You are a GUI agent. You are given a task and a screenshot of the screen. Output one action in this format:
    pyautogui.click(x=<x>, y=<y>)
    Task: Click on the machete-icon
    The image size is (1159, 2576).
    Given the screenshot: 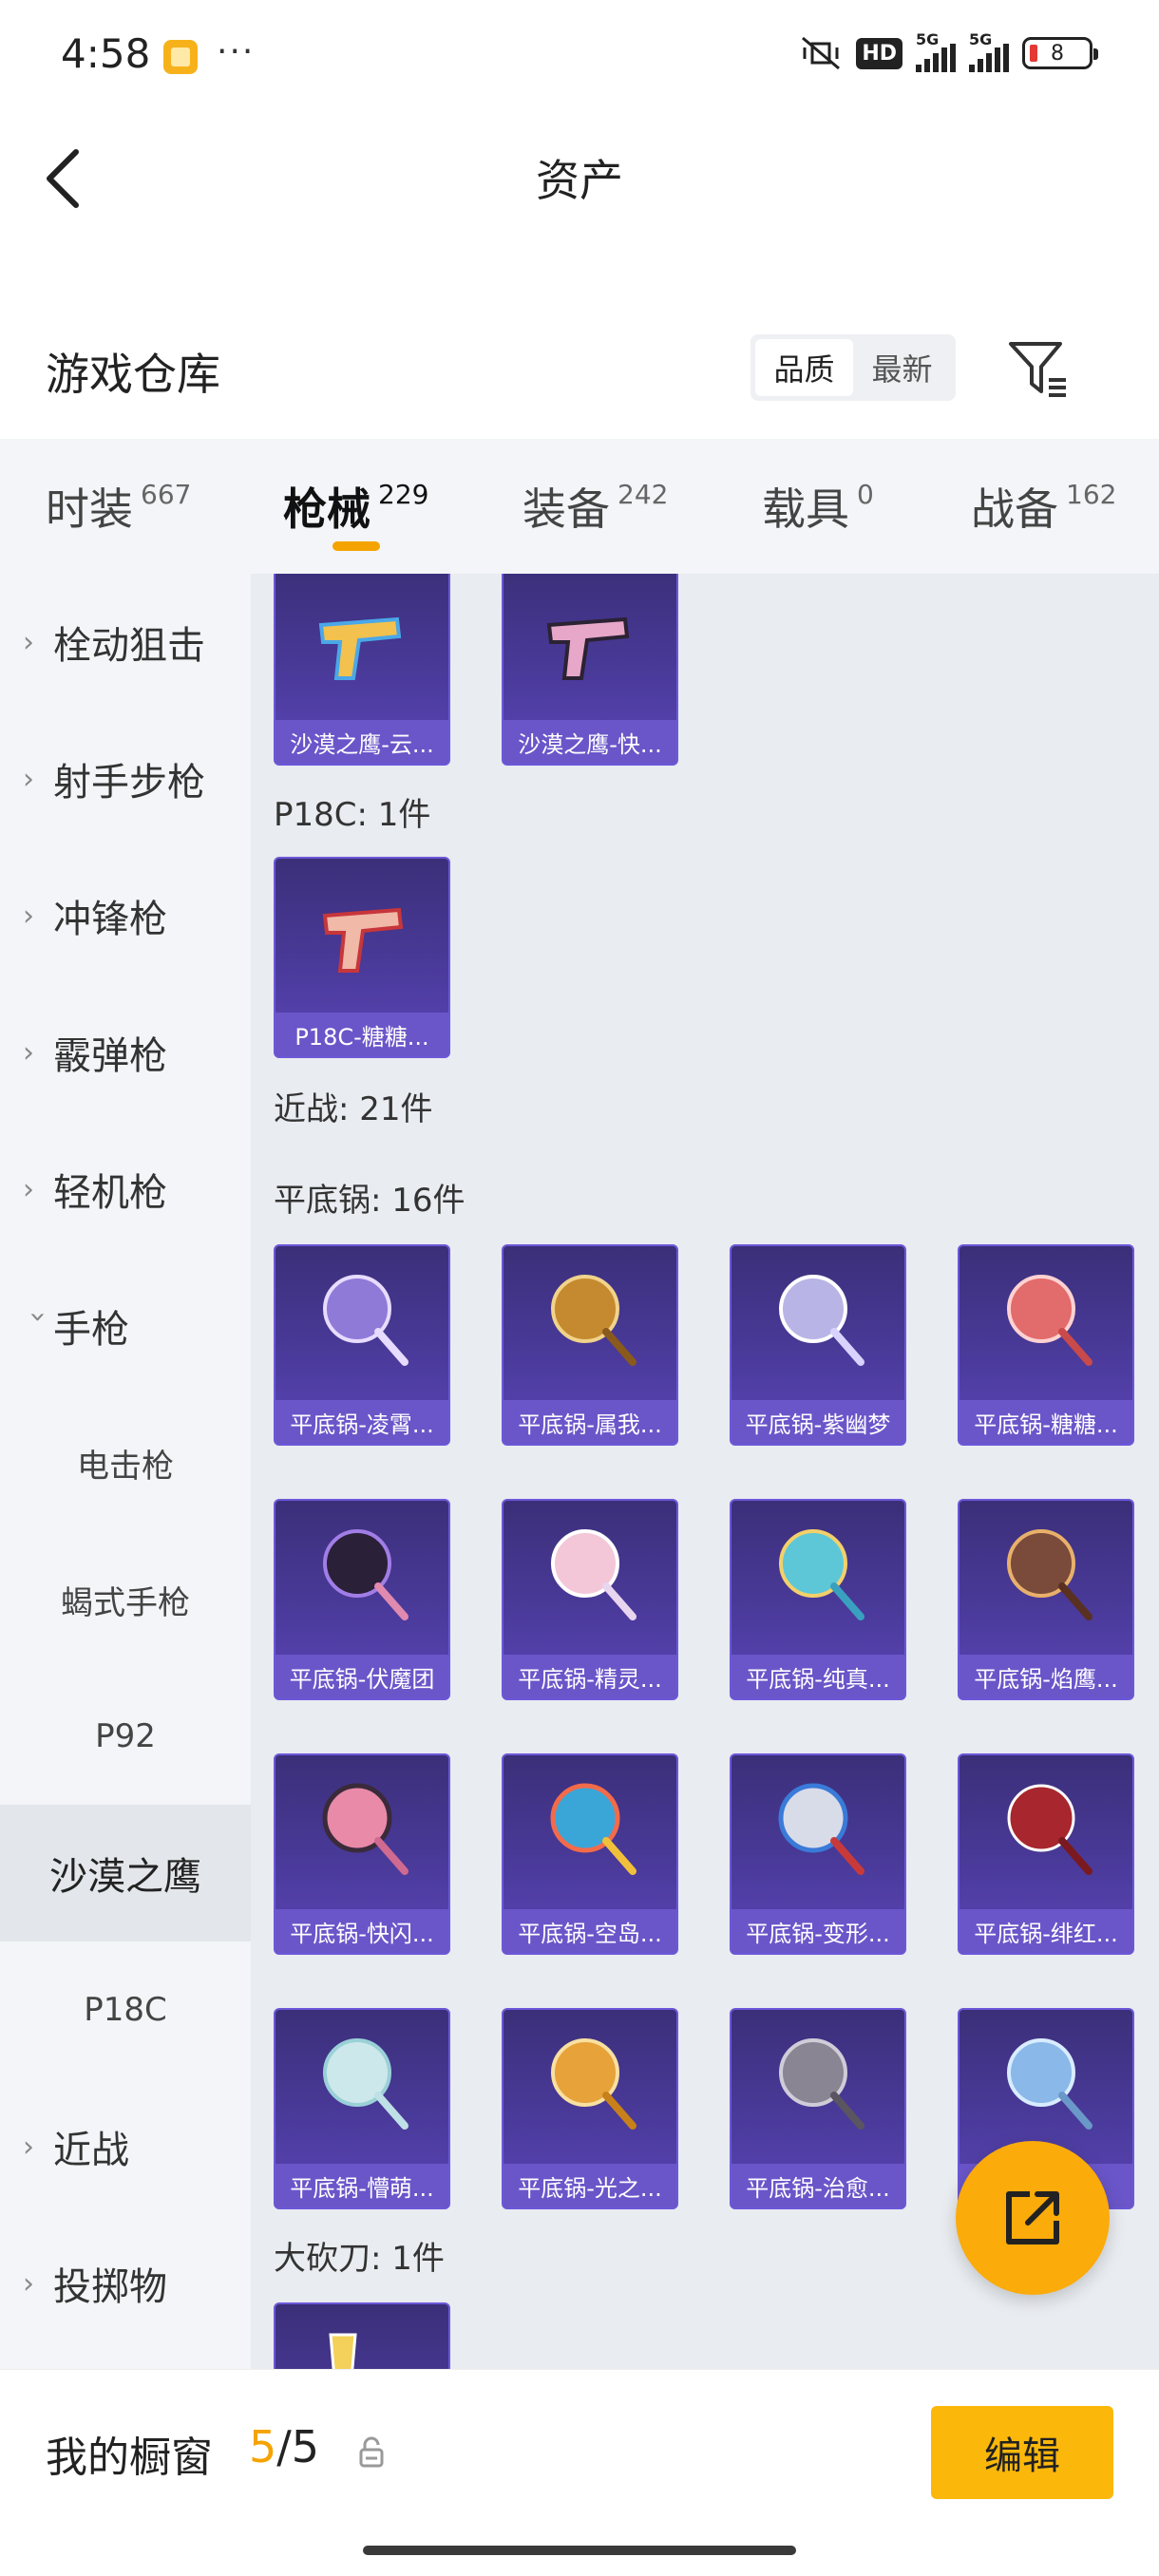 What is the action you would take?
    pyautogui.click(x=343, y=2351)
    